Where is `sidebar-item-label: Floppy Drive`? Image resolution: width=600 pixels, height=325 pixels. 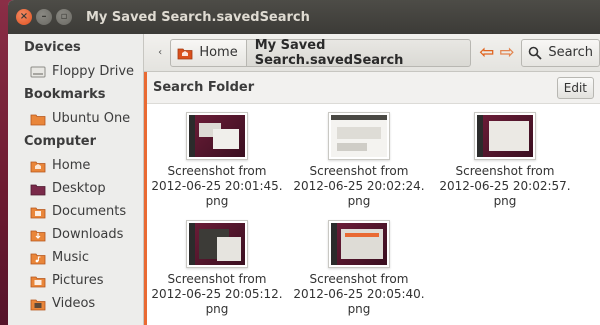 sidebar-item-label: Floppy Drive is located at coordinates (93, 71).